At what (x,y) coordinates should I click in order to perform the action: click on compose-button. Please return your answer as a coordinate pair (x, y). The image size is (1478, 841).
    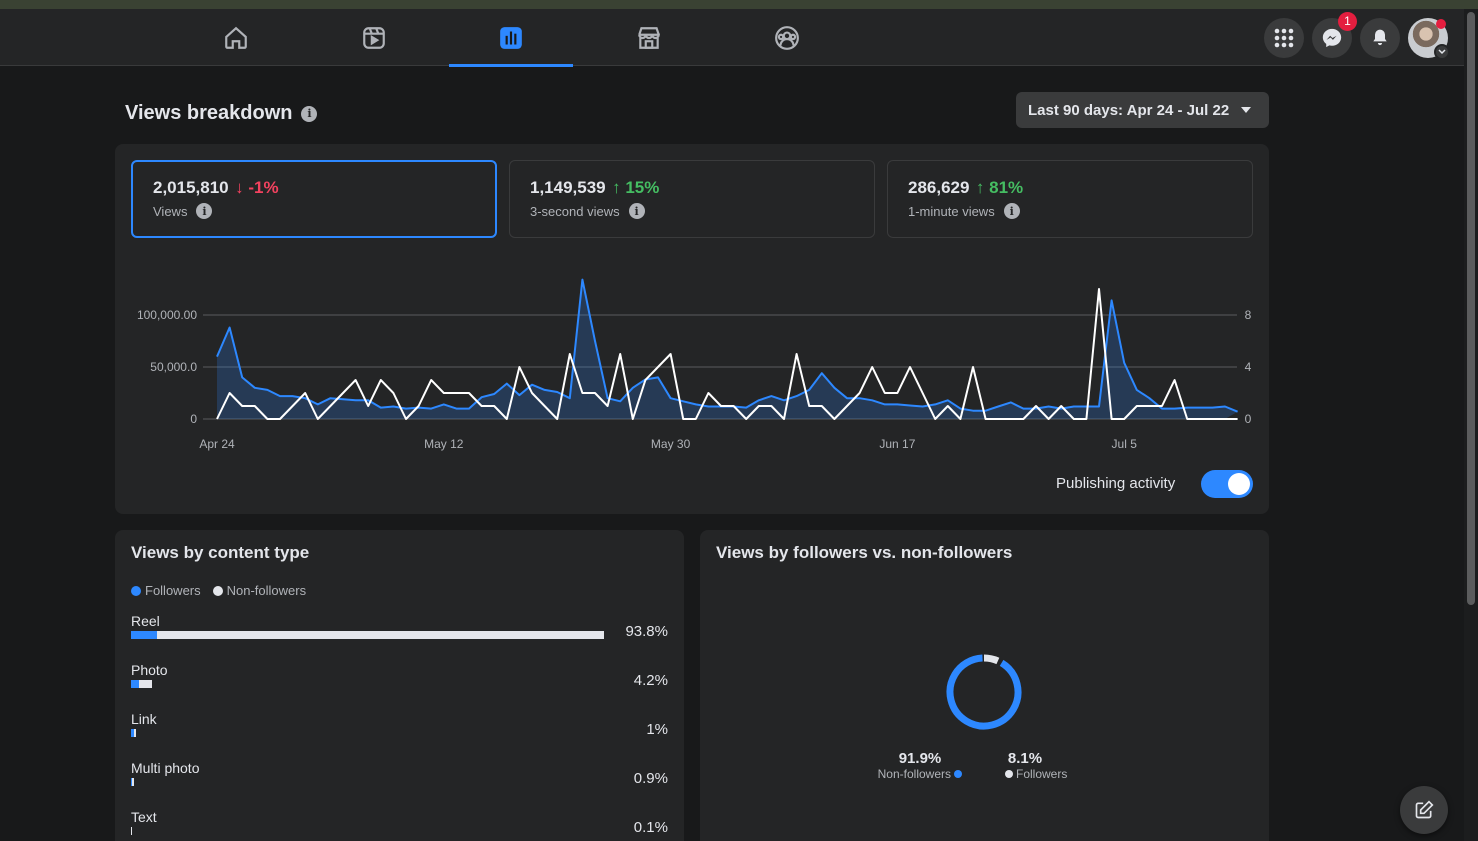
    Looking at the image, I should click on (1424, 810).